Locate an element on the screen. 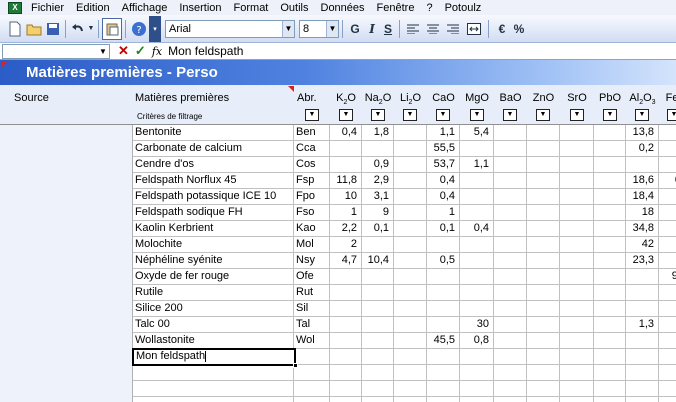  oxide-value-cell: 0,9 is located at coordinates (378, 165).